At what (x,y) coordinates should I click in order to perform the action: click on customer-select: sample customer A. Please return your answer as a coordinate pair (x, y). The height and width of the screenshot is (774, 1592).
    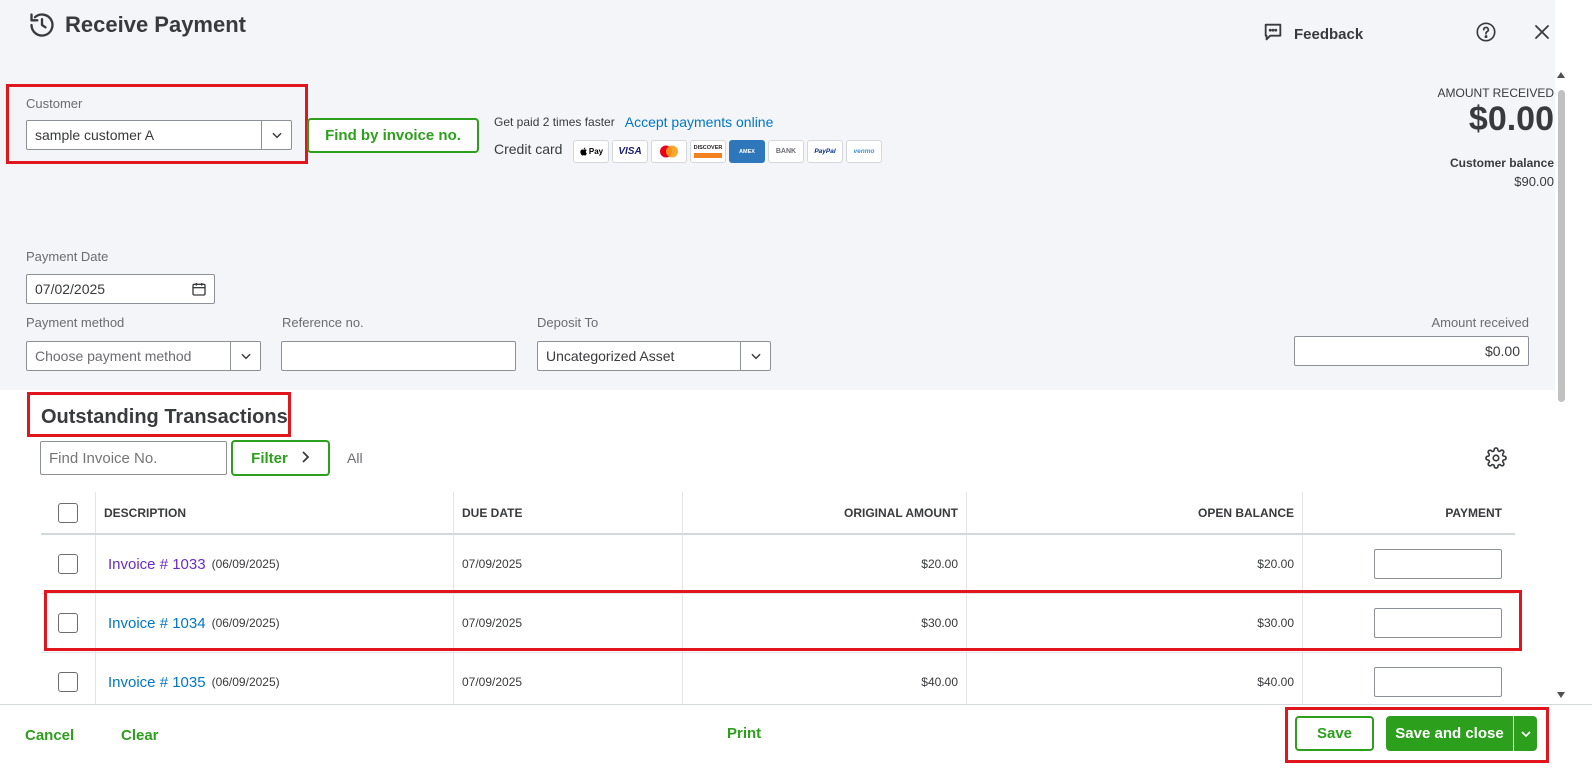
    Looking at the image, I should click on (159, 135).